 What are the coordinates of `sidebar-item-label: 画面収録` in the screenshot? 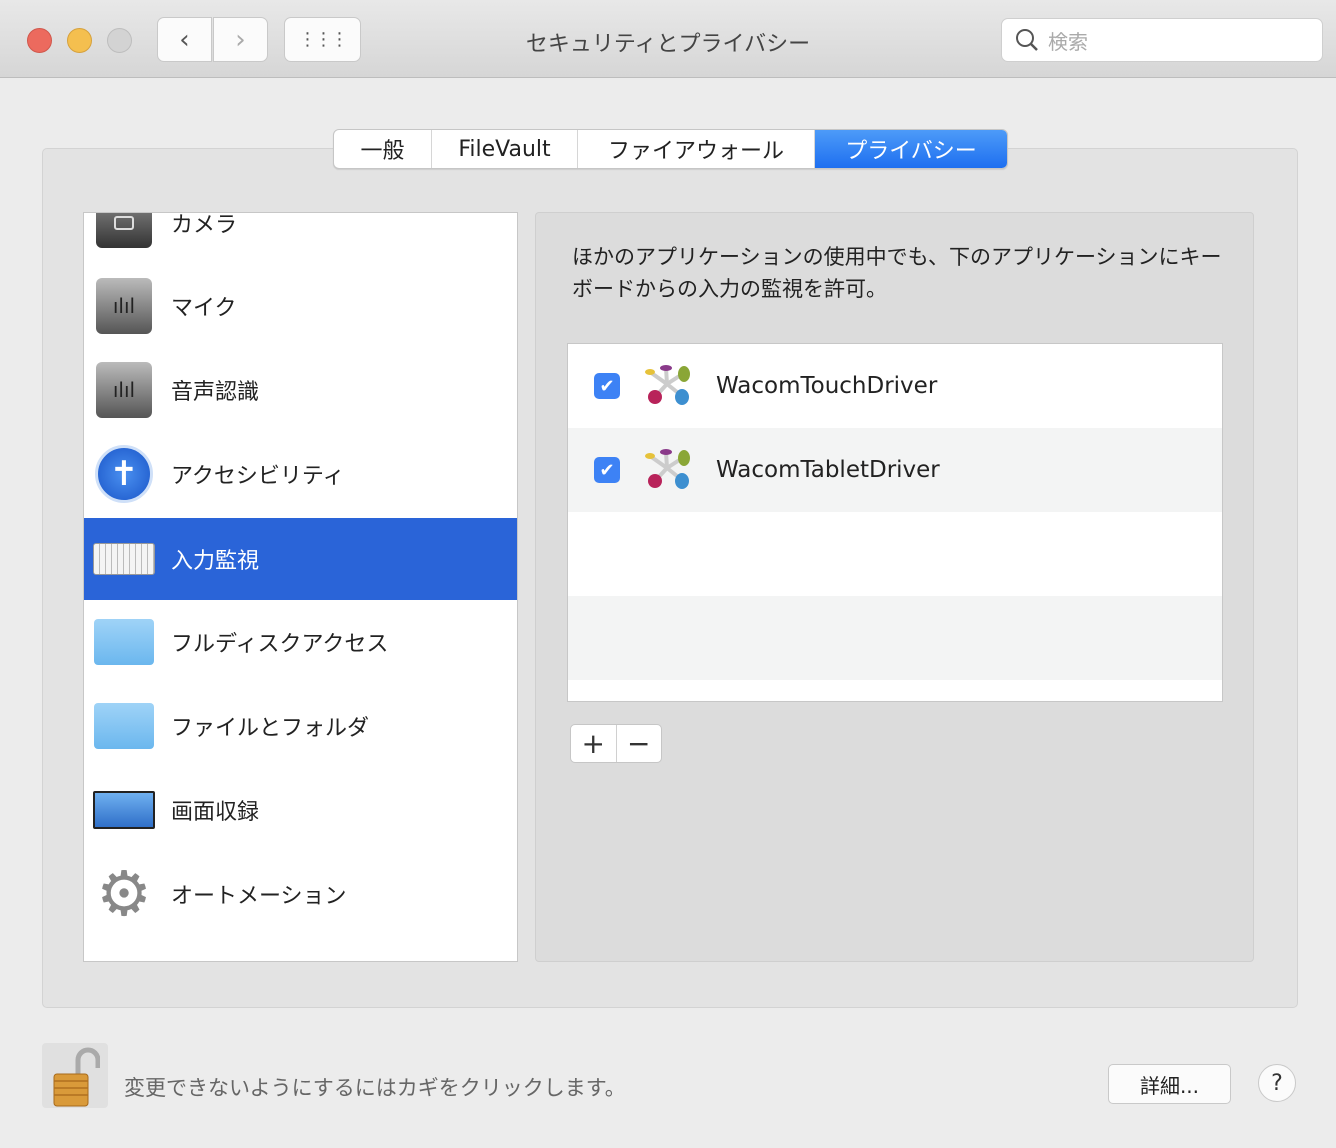 It's located at (215, 812).